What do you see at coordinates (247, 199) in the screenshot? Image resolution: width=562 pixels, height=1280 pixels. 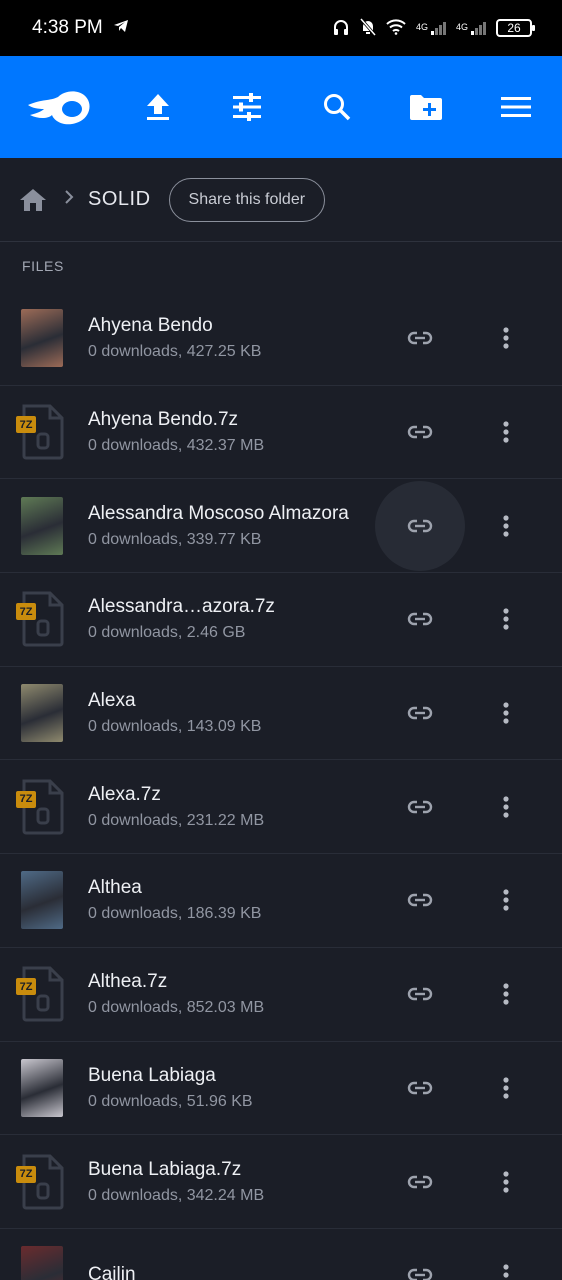 I see `share-folder-button: Share this folder` at bounding box center [247, 199].